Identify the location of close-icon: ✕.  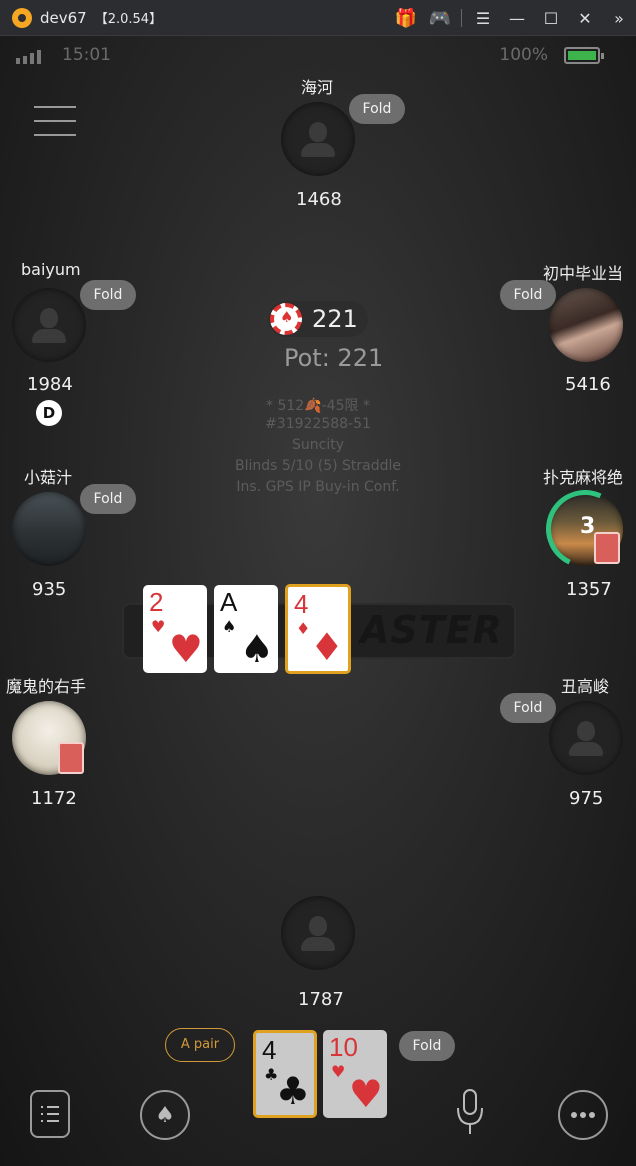
(585, 18).